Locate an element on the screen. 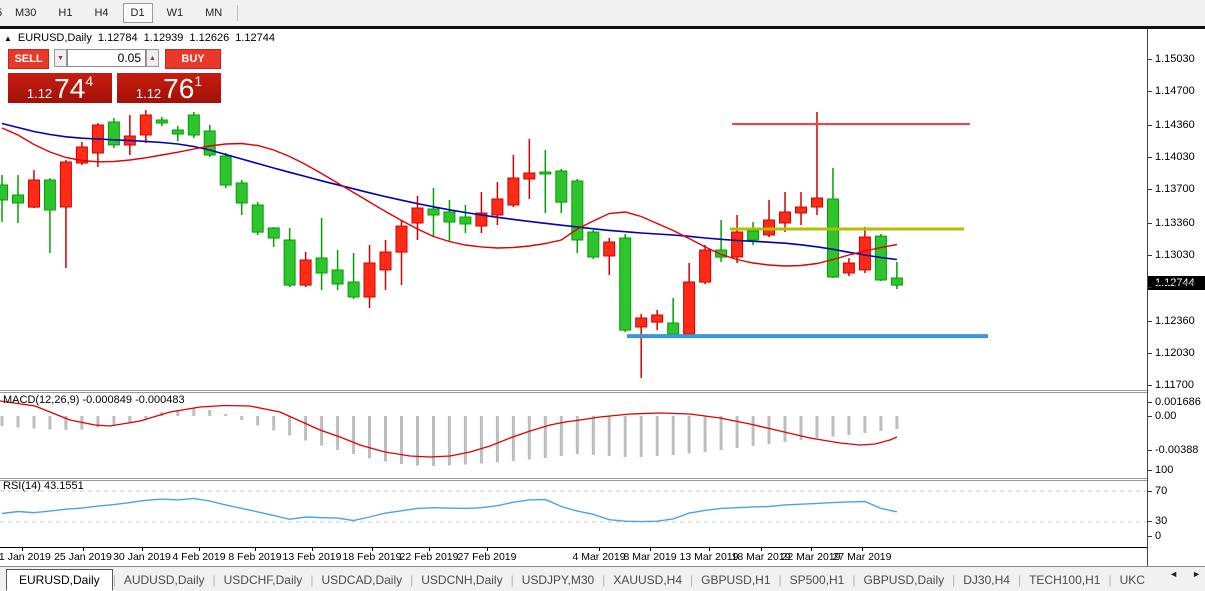 This screenshot has width=1205, height=591. bid-pips: 74 is located at coordinates (70, 88).